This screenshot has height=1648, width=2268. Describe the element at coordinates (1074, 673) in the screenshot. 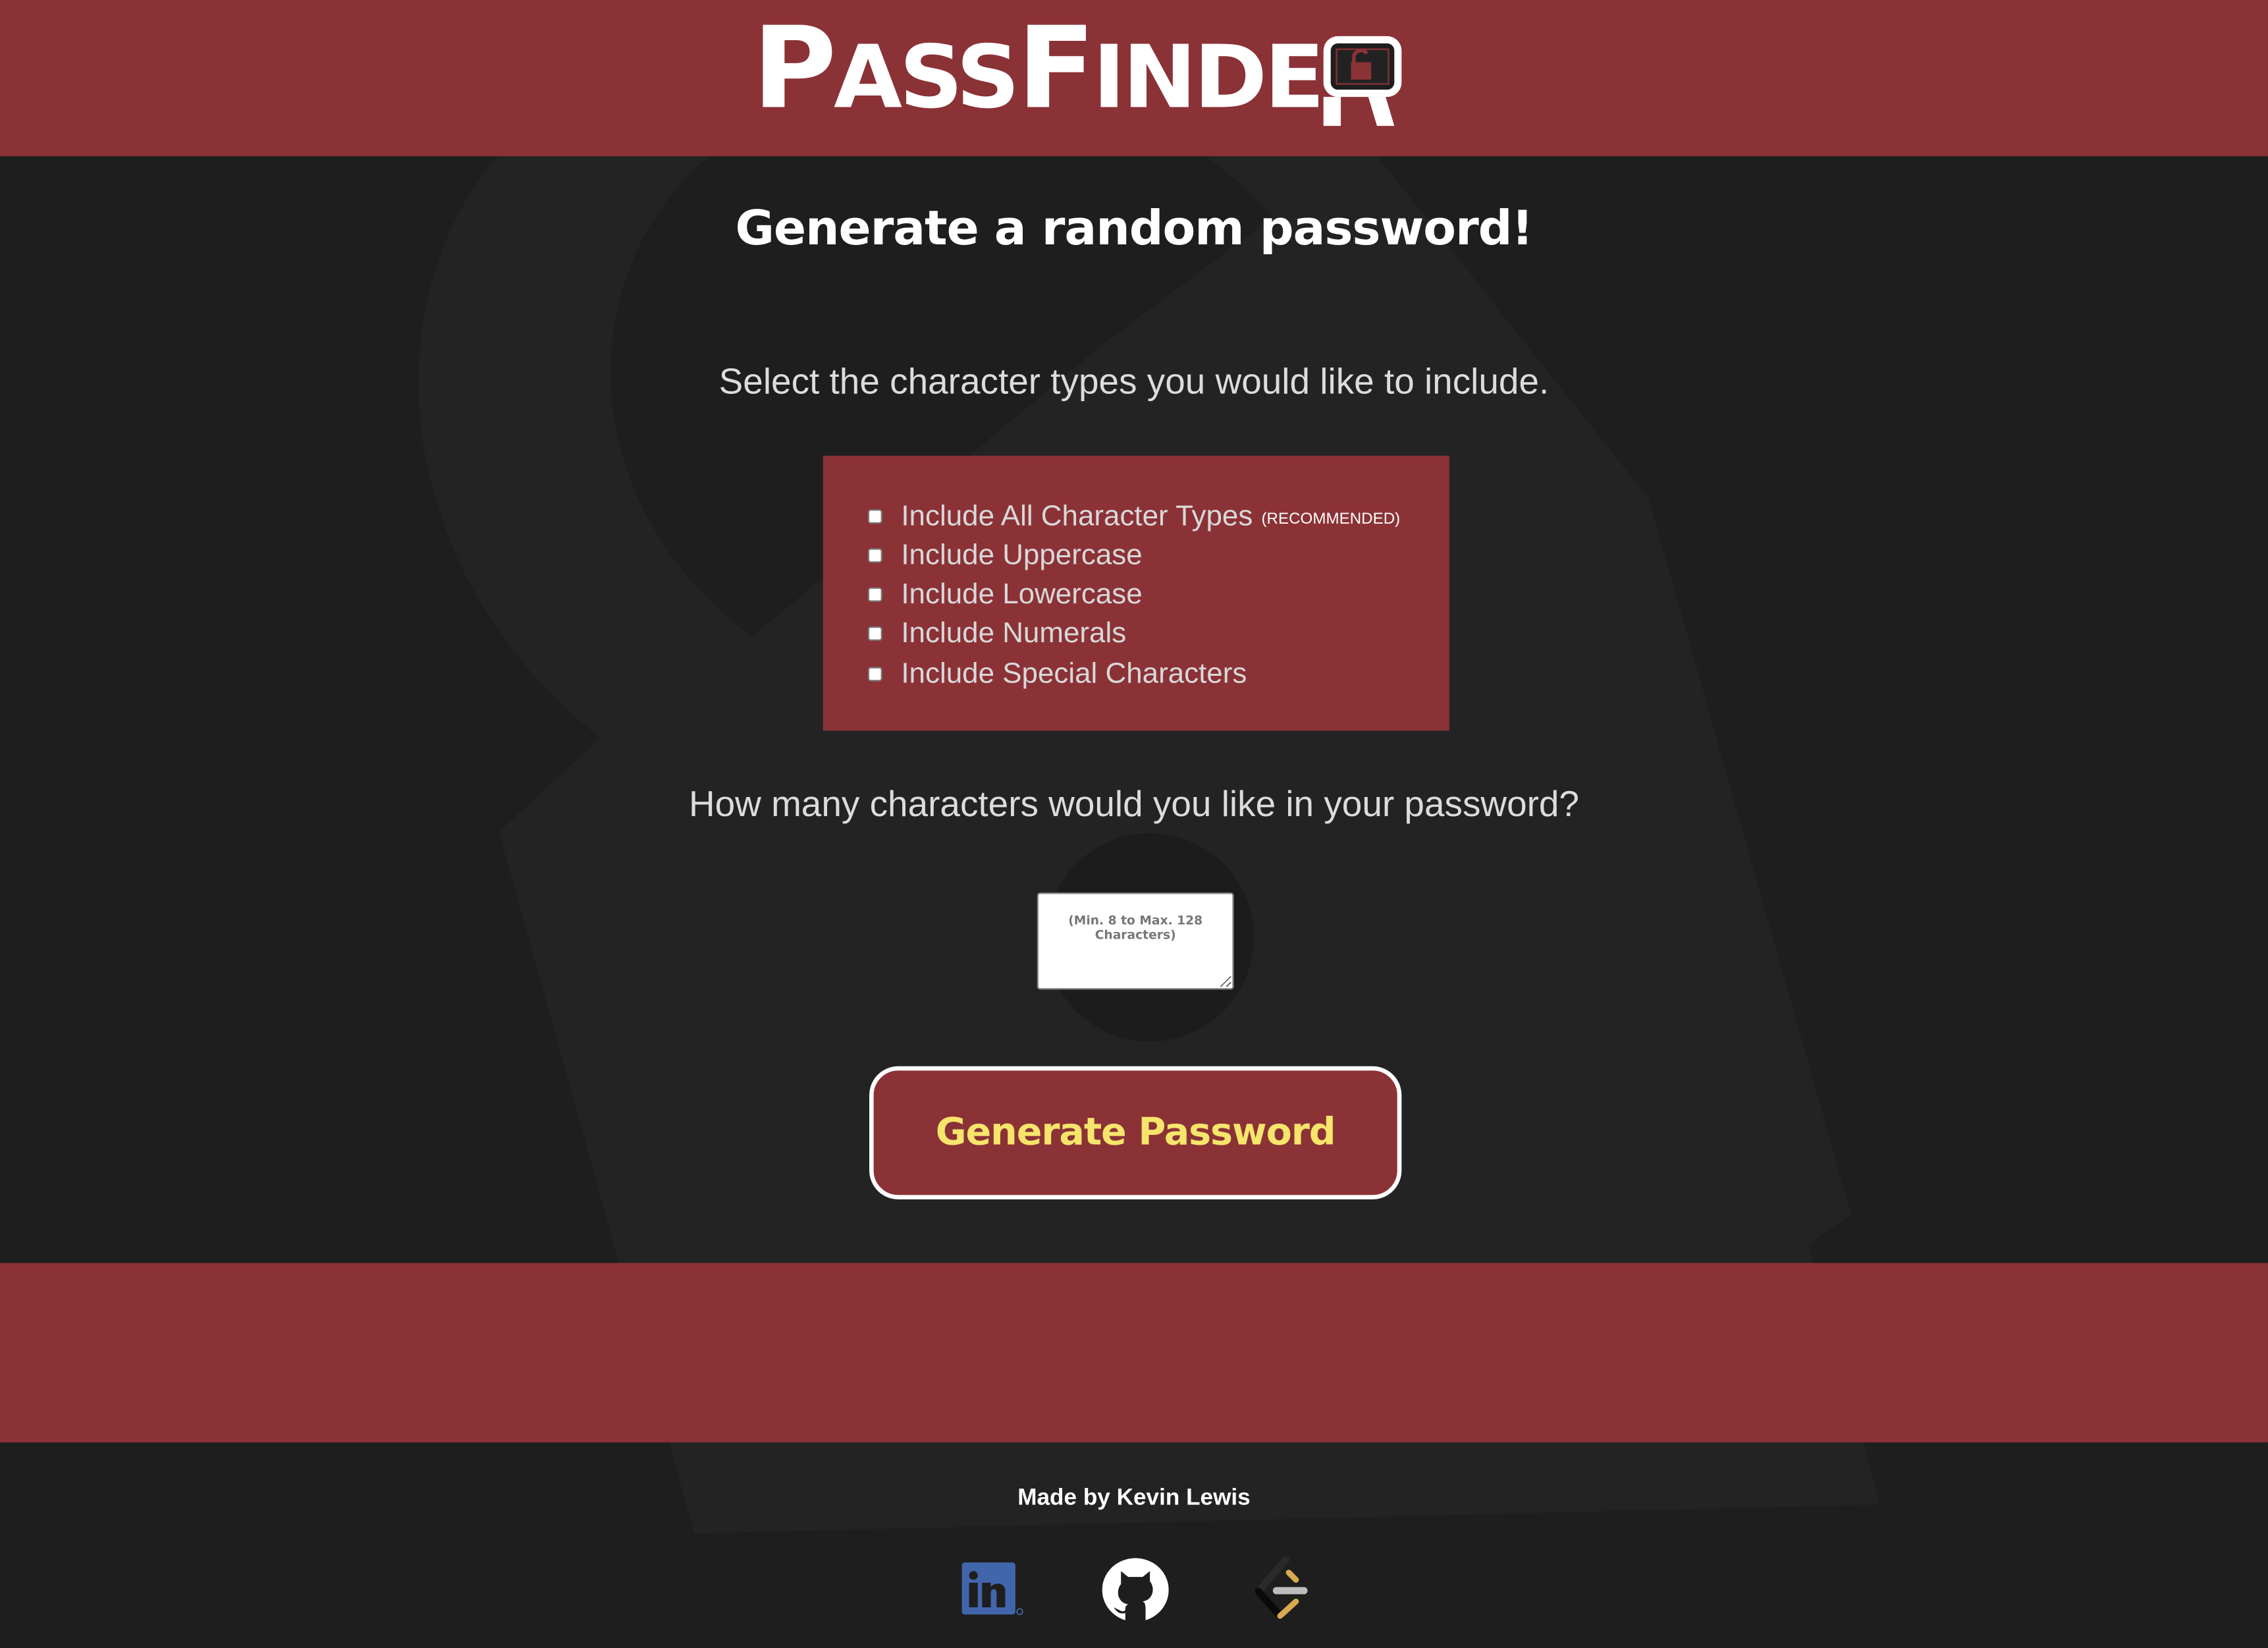

I see `option-label: Include Special Characters` at that location.